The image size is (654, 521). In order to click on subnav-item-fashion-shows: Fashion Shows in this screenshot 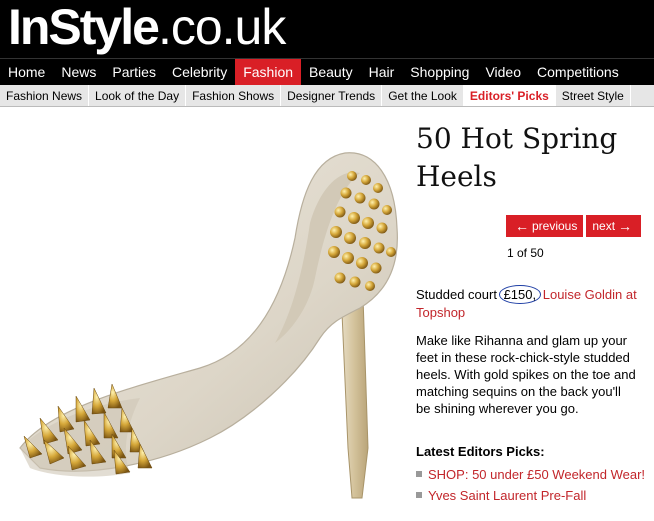, I will do `click(234, 95)`.